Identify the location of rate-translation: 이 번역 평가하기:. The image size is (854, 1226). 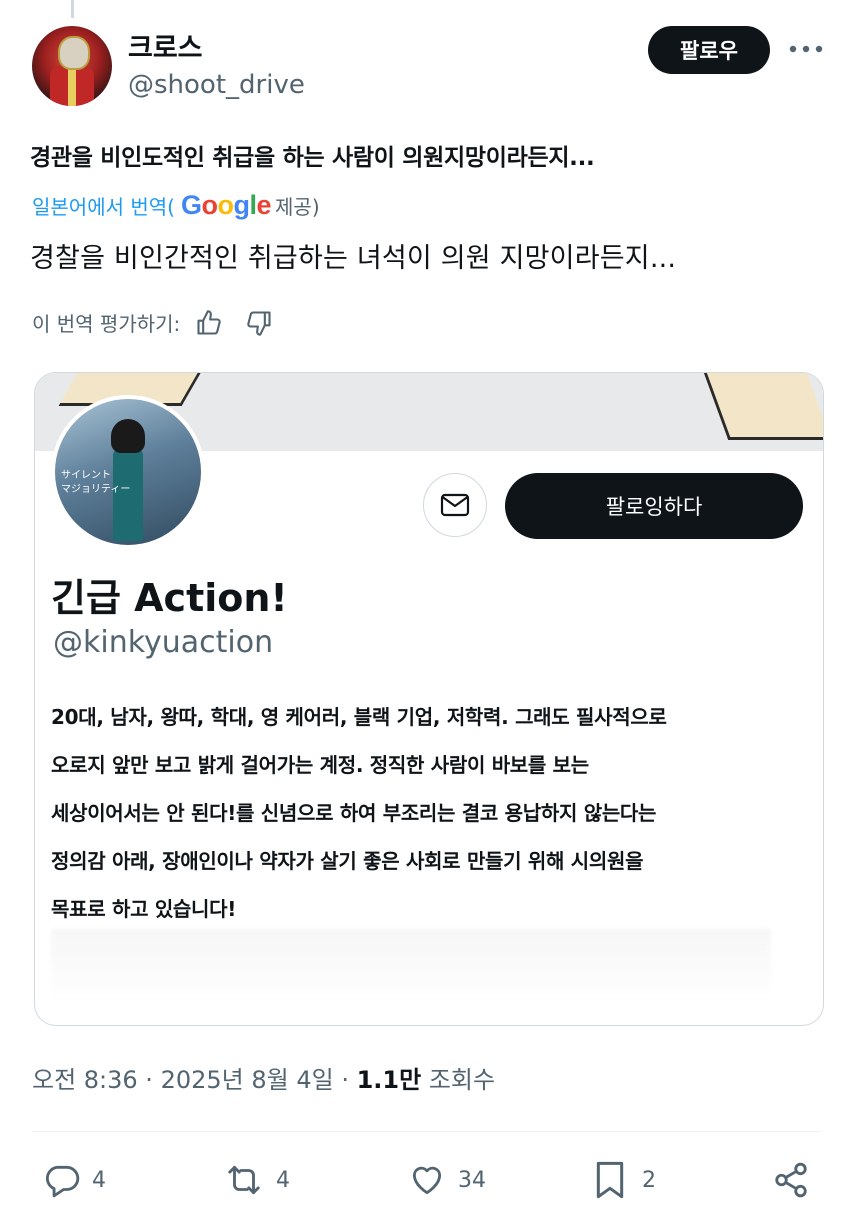
(153, 322).